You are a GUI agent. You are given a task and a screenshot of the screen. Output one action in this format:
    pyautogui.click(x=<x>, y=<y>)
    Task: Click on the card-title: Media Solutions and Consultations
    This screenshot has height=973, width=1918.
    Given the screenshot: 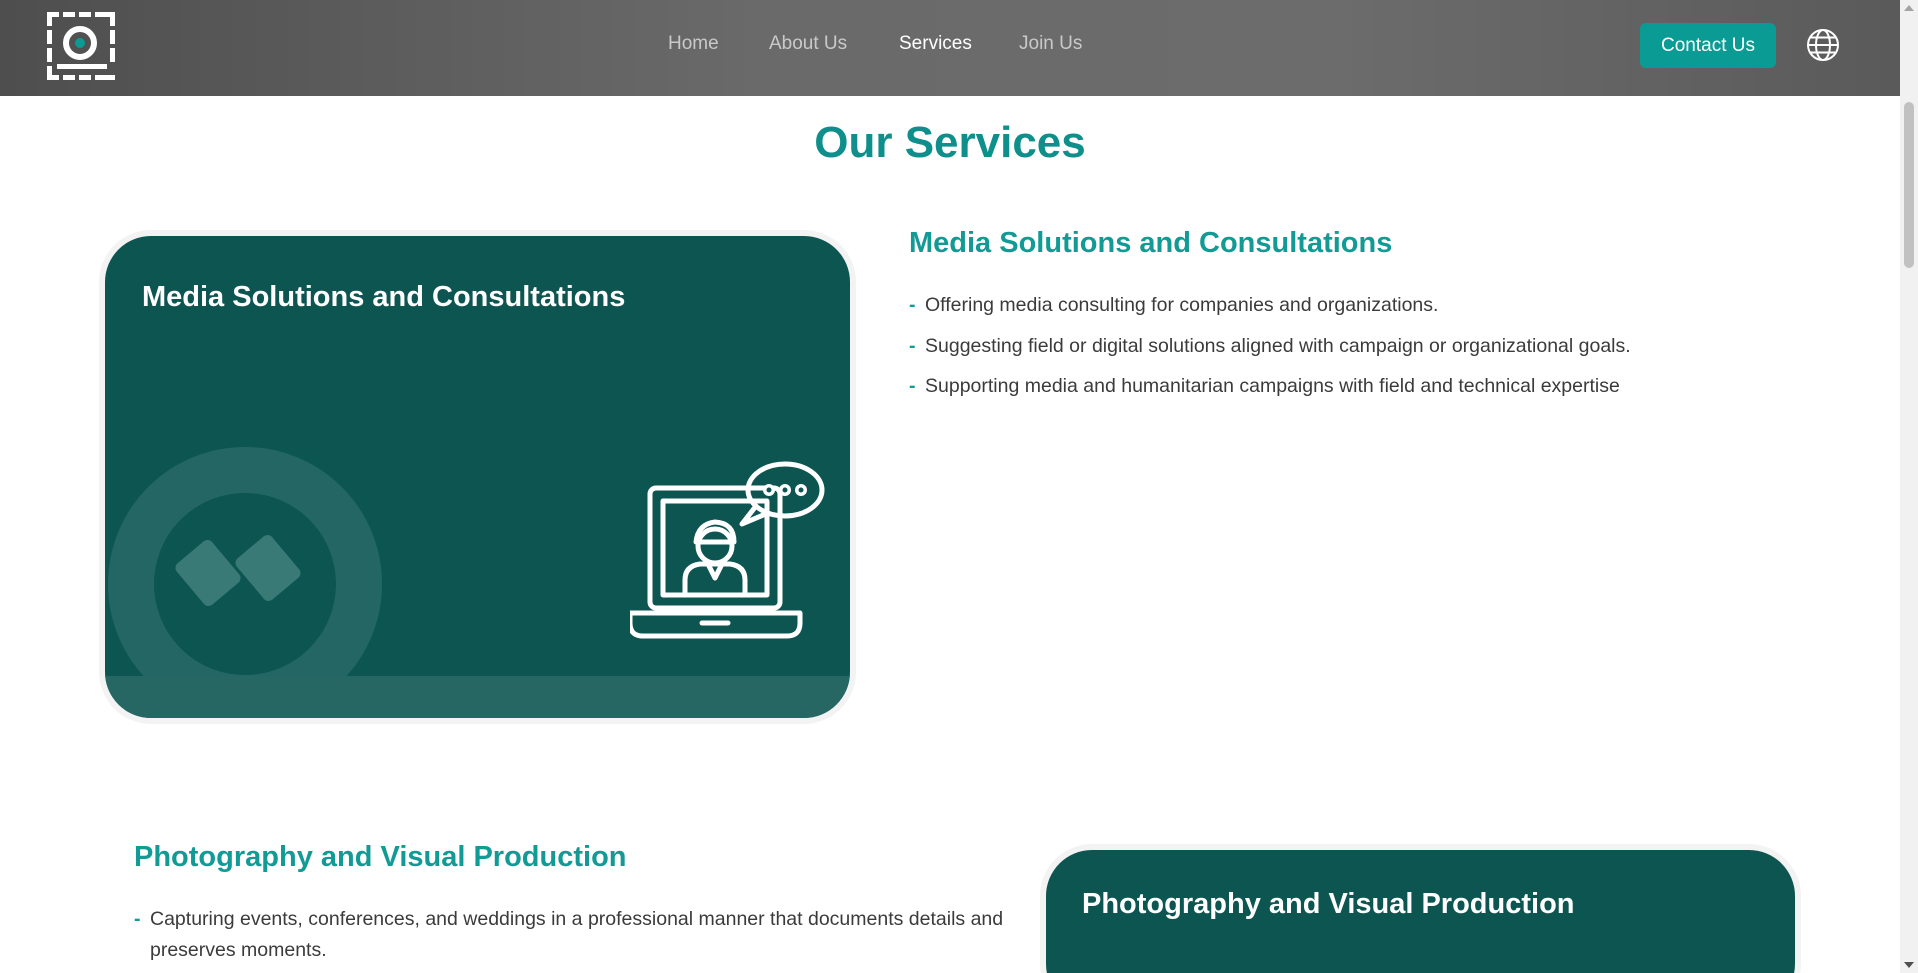 What is the action you would take?
    pyautogui.click(x=384, y=297)
    